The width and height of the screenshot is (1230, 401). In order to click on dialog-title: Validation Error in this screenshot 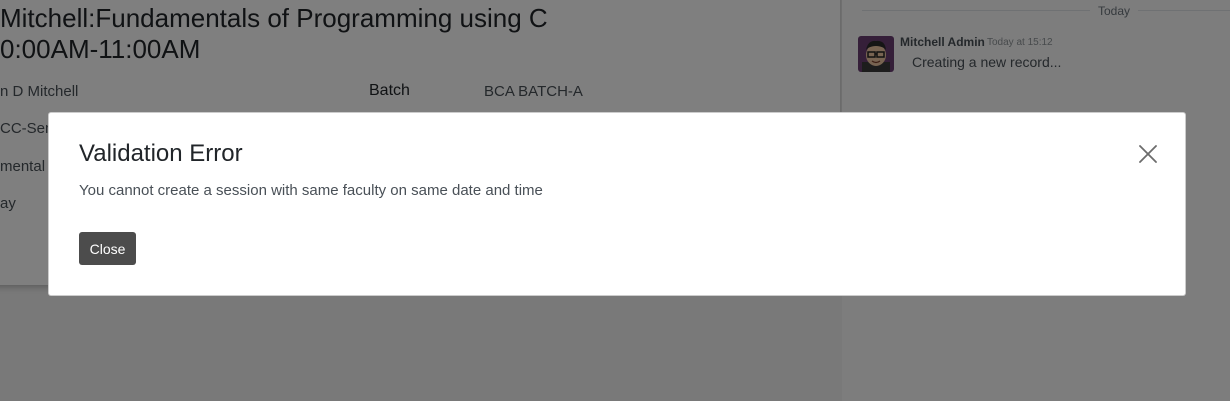, I will do `click(161, 153)`.